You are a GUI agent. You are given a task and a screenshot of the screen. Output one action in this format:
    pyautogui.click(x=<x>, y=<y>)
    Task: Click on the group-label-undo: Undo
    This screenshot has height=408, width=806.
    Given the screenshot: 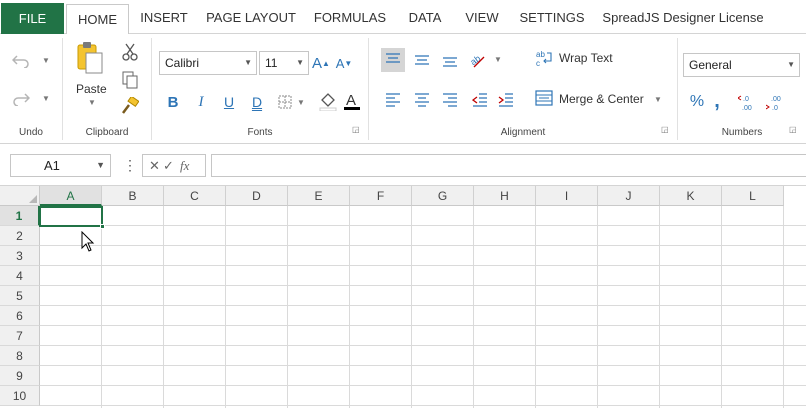 What is the action you would take?
    pyautogui.click(x=31, y=132)
    